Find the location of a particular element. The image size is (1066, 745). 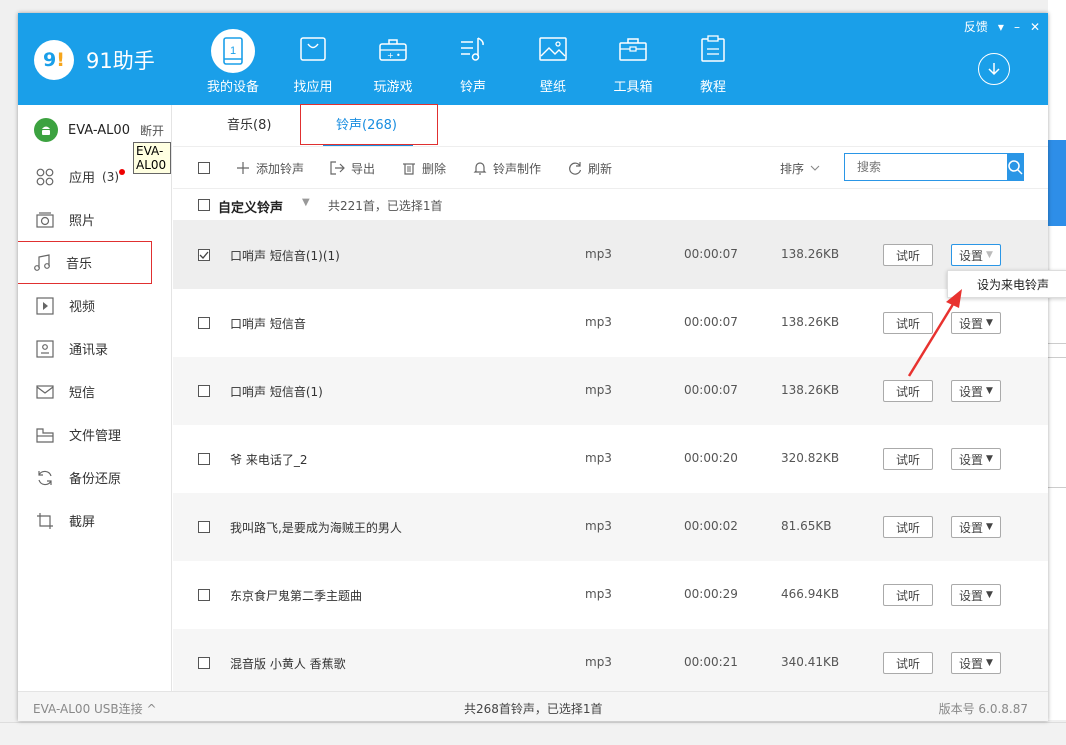

sidebar-item-sms: 短信 is located at coordinates (95, 391).